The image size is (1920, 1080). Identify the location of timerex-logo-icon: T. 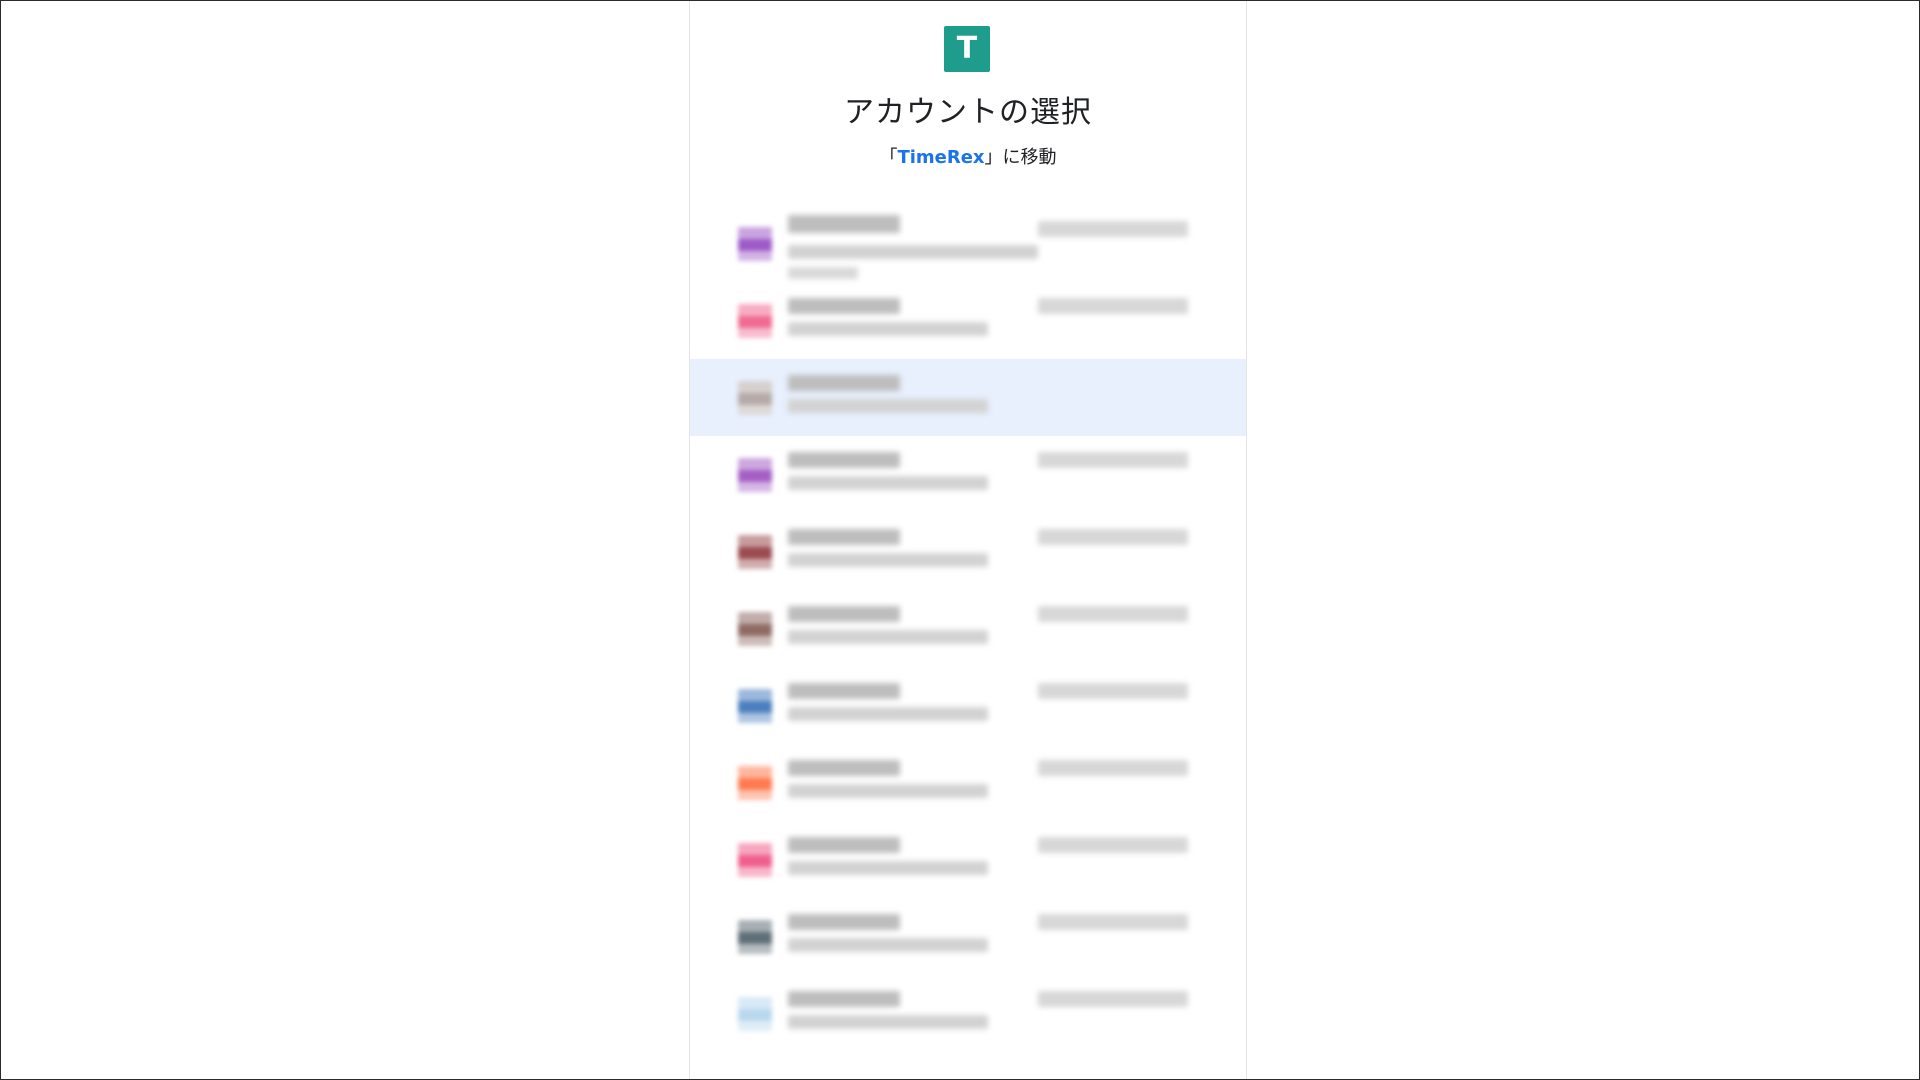
(967, 49).